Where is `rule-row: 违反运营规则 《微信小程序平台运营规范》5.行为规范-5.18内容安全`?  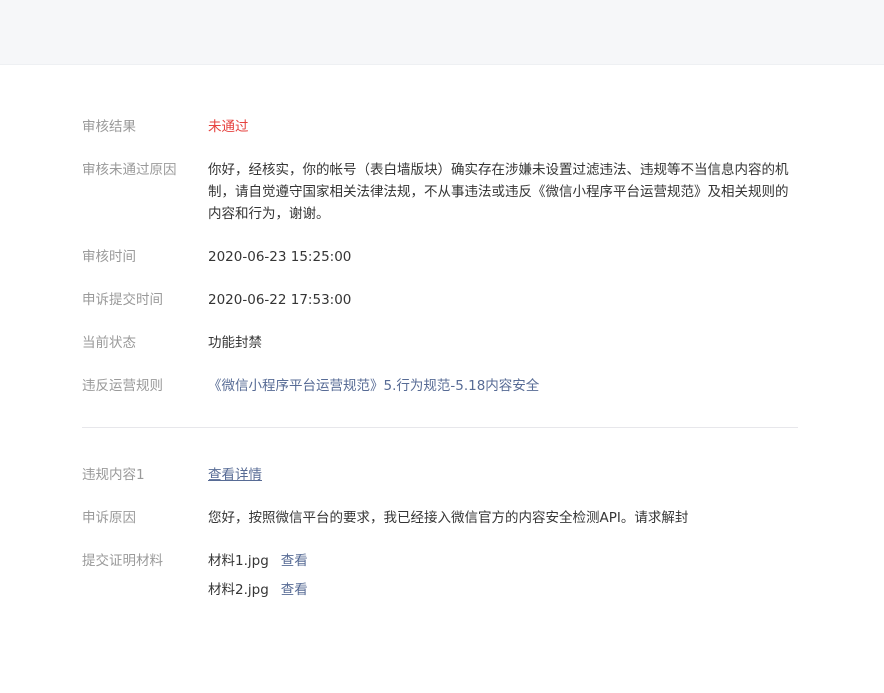 rule-row: 违反运营规则 《微信小程序平台运营规范》5.行为规范-5.18内容安全 is located at coordinates (440, 386).